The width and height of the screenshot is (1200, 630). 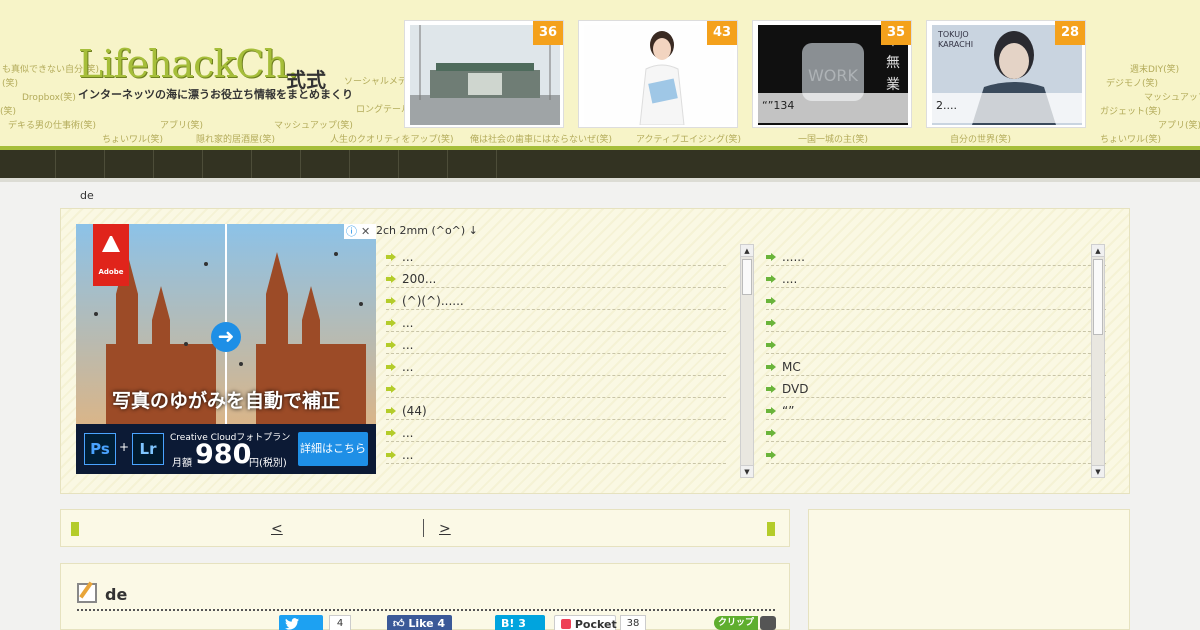 I want to click on clip-button: クリップ, so click(x=736, y=623).